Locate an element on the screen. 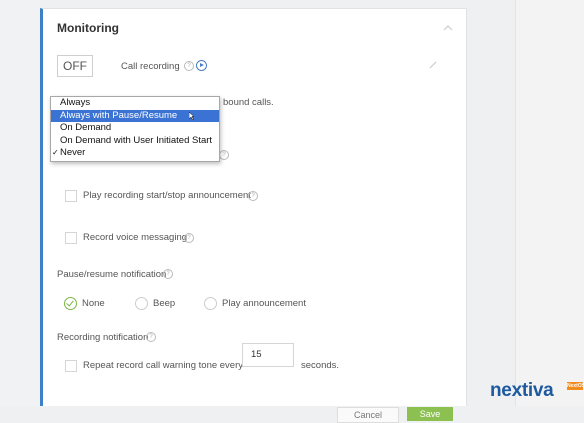  repeat-warning-label: Repeat record call warning tone every is located at coordinates (163, 365).